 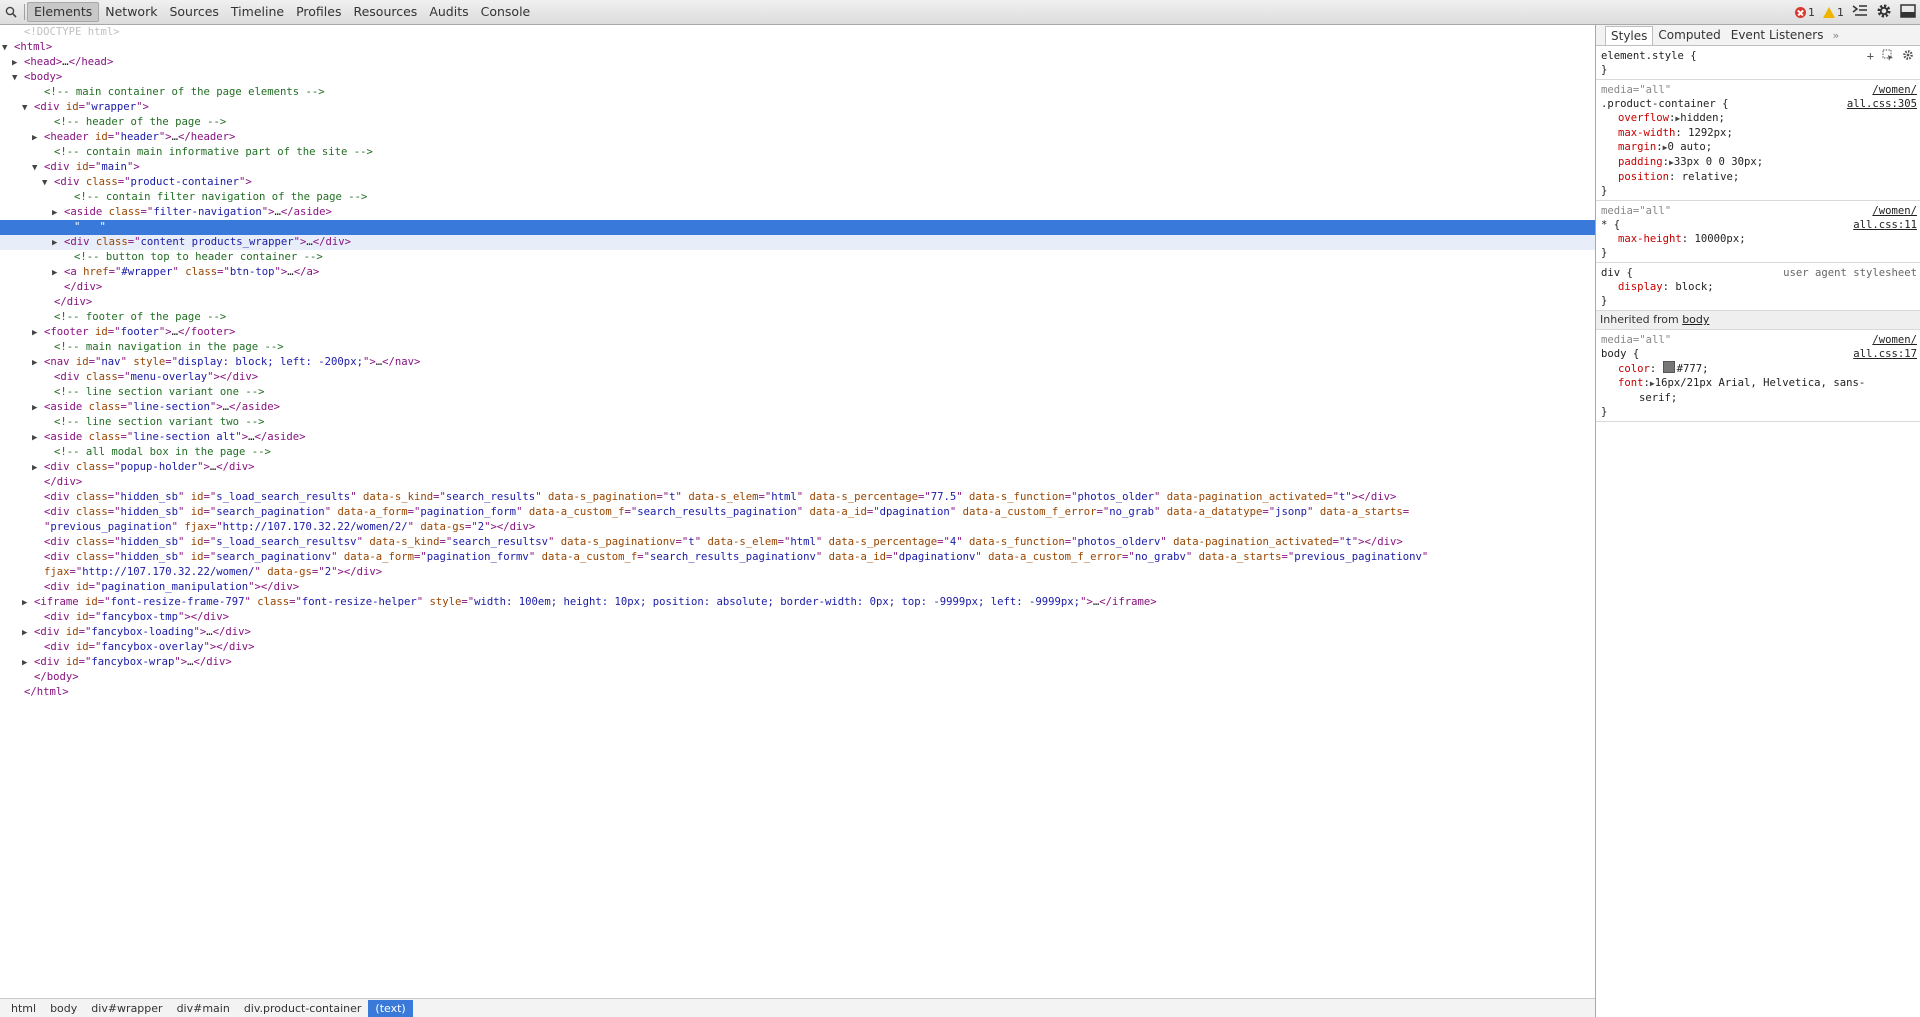 I want to click on rule-source-file: all.css:305, so click(x=1882, y=104).